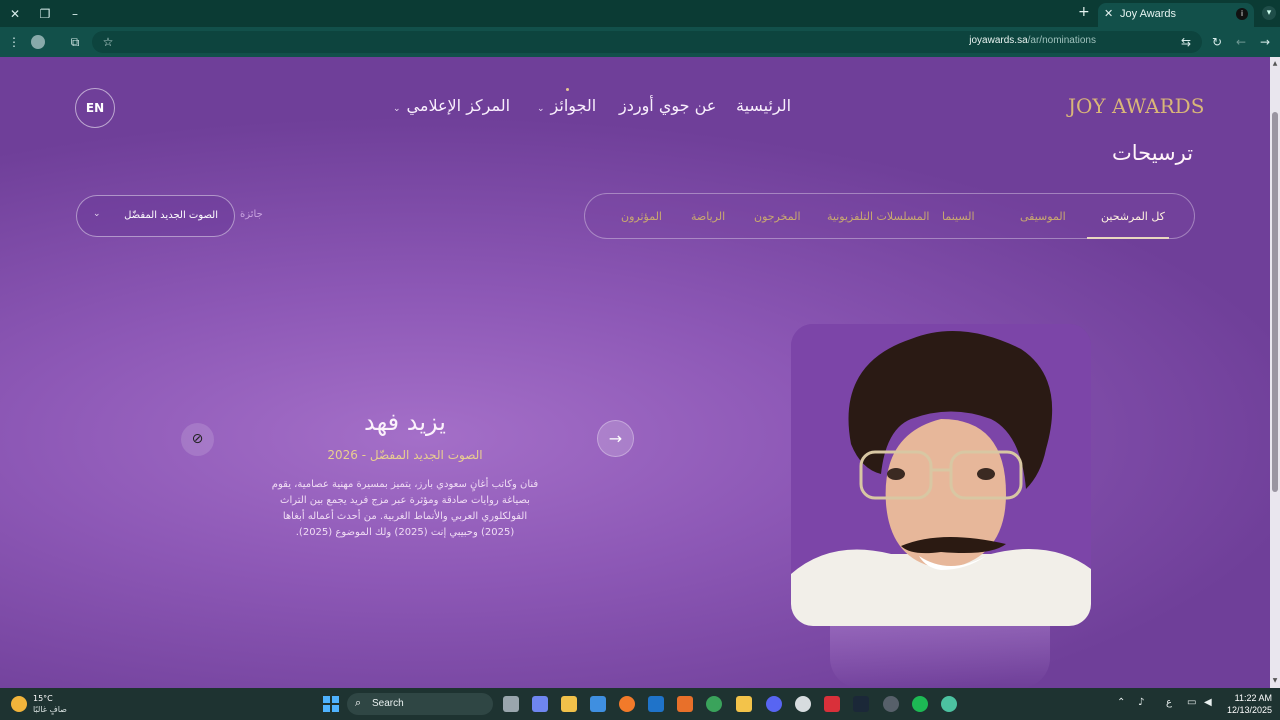  Describe the element at coordinates (14, 42) in the screenshot. I see `menu-dots-icon: ⋮` at that location.